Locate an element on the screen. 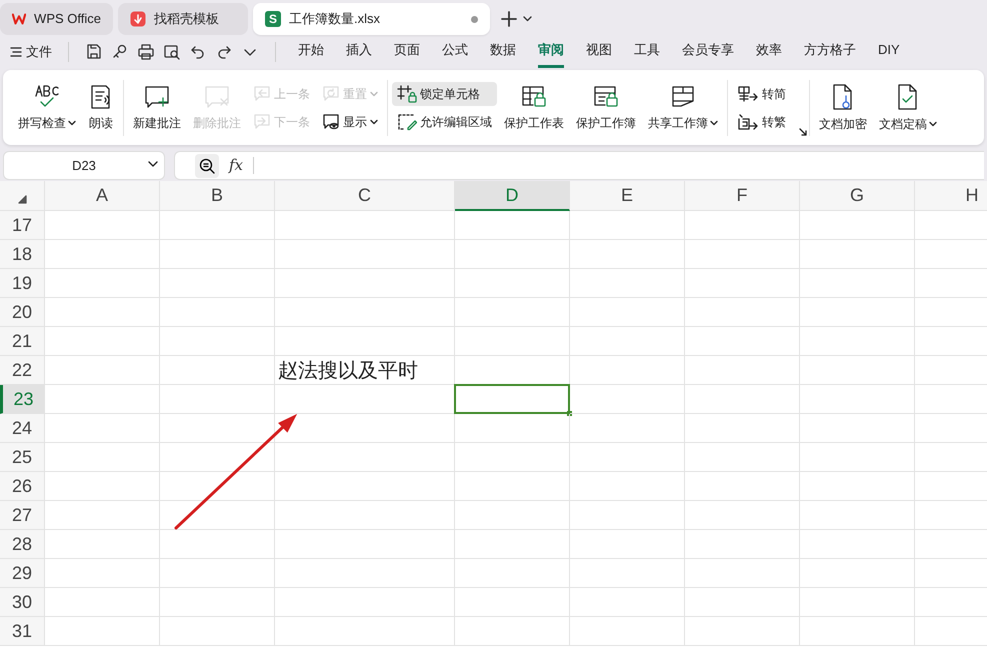  protect-workbook-icon is located at coordinates (606, 97).